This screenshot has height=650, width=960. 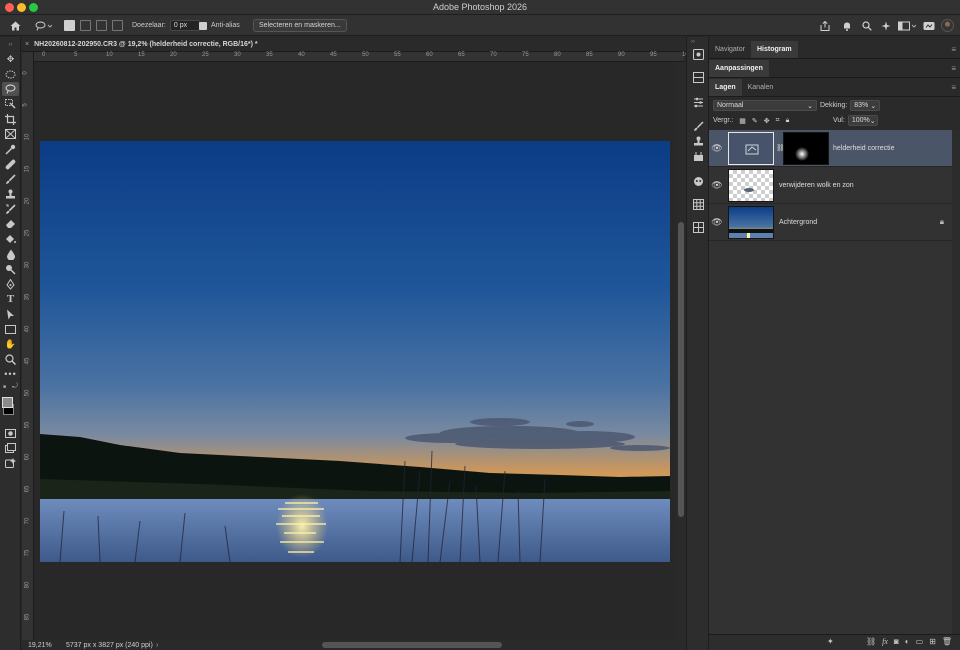 I want to click on more-tools-icon: •••, so click(x=10, y=374).